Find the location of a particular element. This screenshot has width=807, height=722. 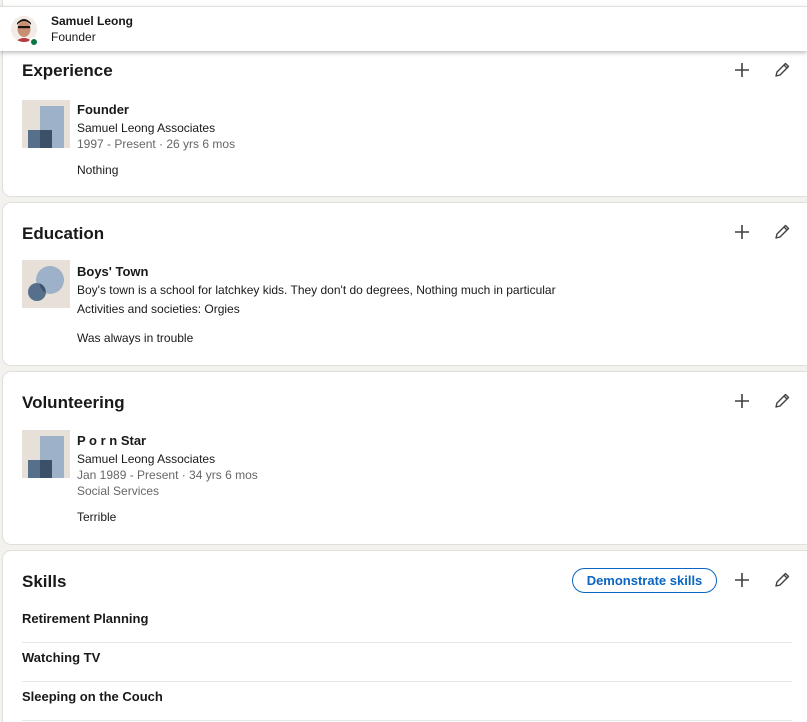

profile-name: Samuel Leong is located at coordinates (92, 21).